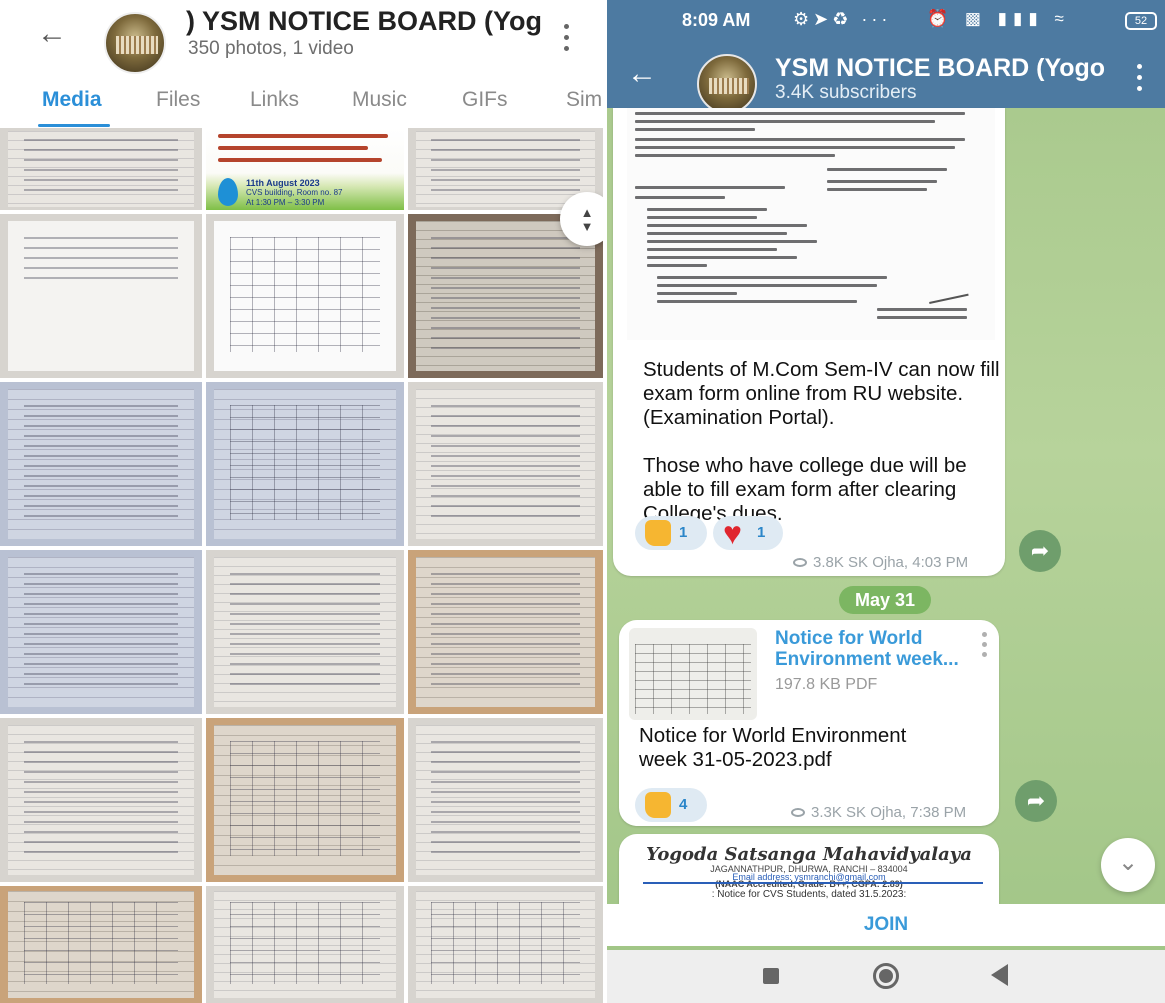  What do you see at coordinates (999, 975) in the screenshot?
I see `nav-back-icon` at bounding box center [999, 975].